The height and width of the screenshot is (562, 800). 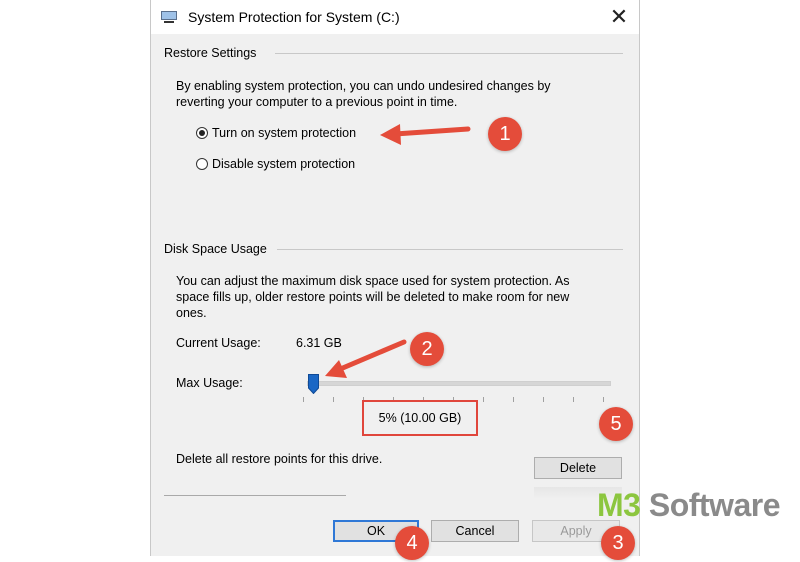 What do you see at coordinates (710, 505) in the screenshot?
I see `brand-software: Software` at bounding box center [710, 505].